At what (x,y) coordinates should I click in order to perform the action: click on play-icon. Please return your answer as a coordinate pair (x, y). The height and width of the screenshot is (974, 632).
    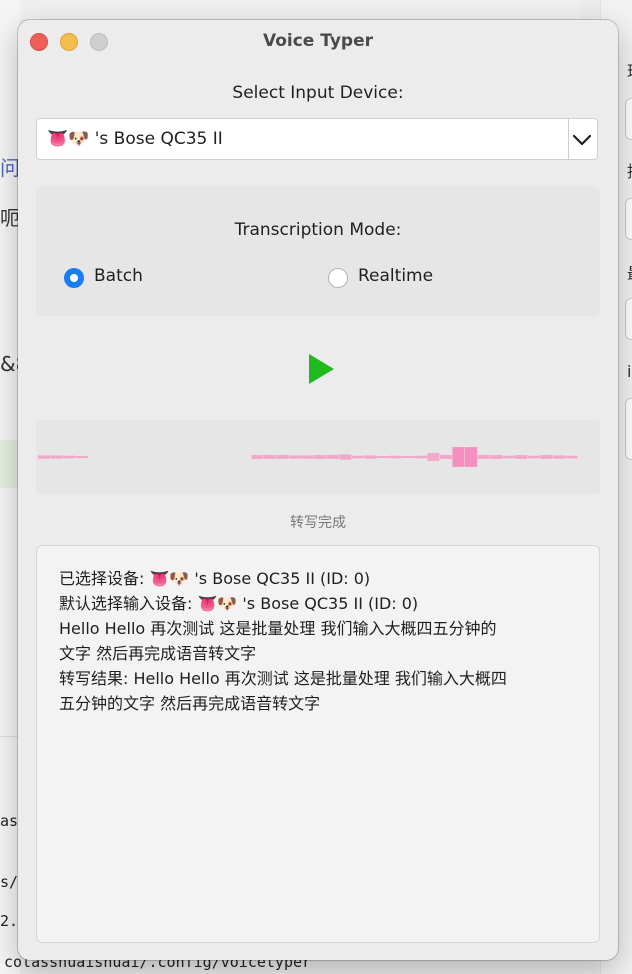
    Looking at the image, I should click on (321, 369).